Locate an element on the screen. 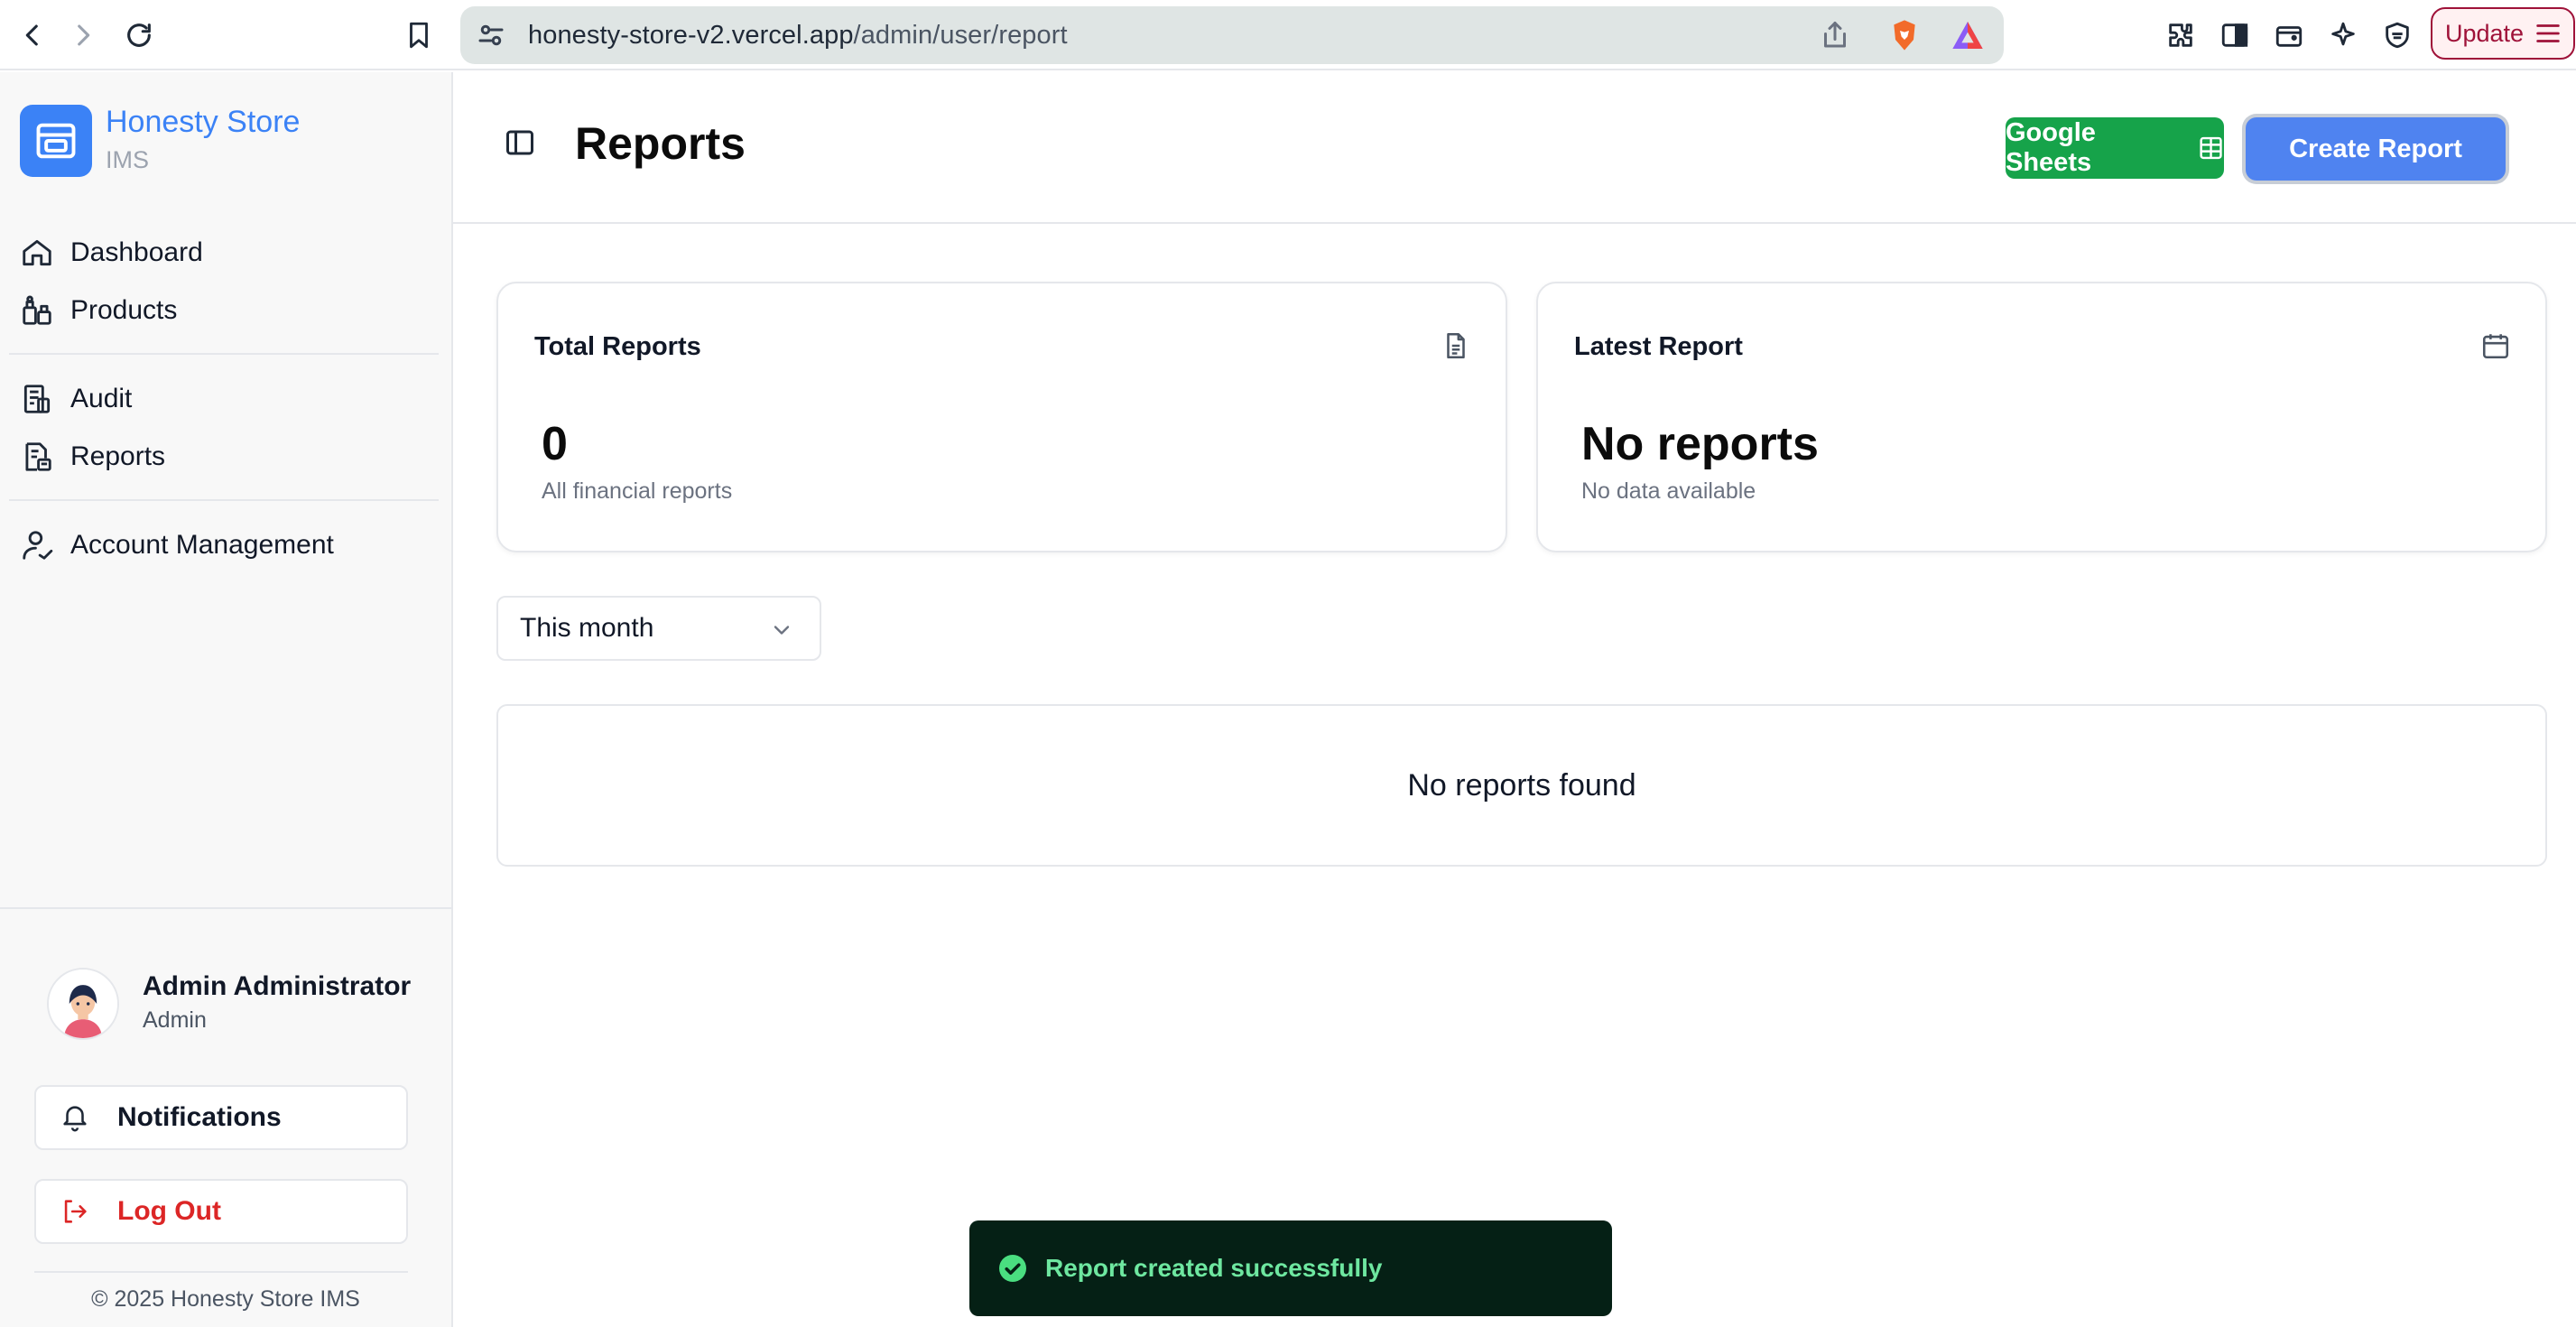 Image resolution: width=2576 pixels, height=1327 pixels. calendar-icon is located at coordinates (2495, 345).